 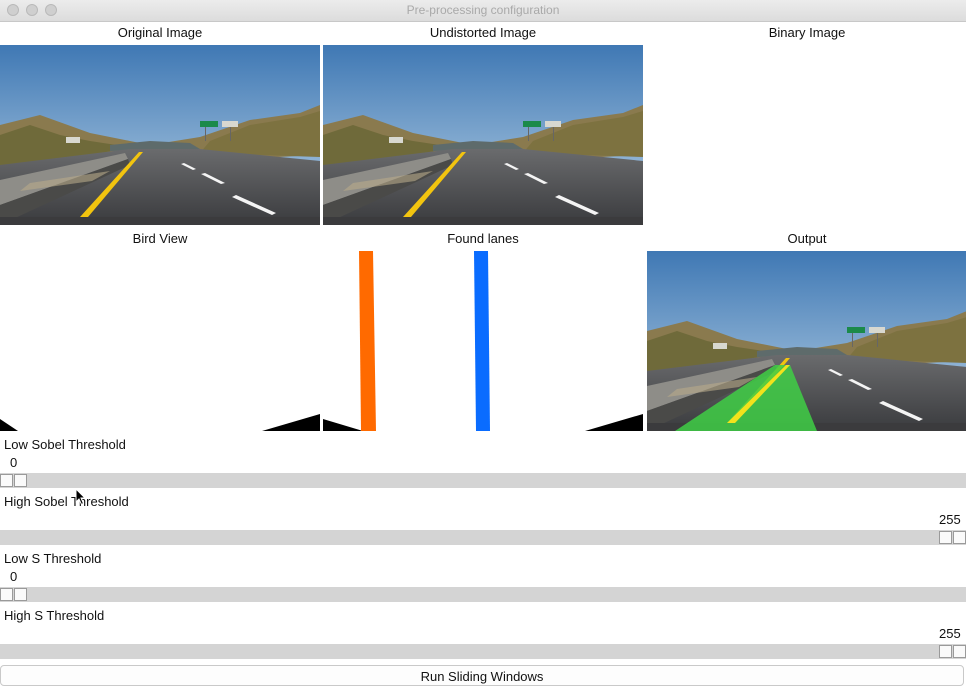 I want to click on high-s-thumb-a, so click(x=945, y=651).